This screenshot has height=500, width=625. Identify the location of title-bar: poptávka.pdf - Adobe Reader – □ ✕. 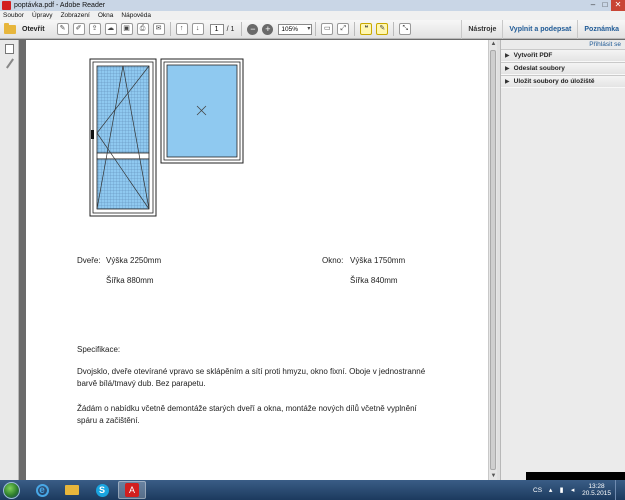
(312, 5).